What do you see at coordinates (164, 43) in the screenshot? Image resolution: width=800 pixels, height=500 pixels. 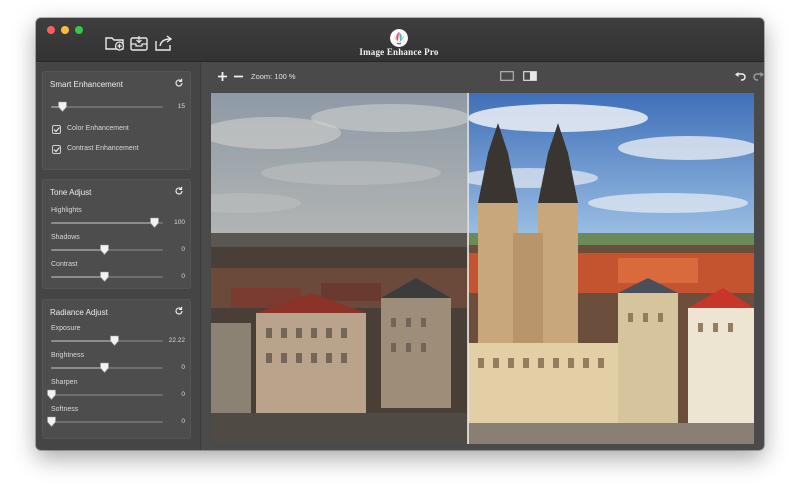 I see `share-export-icon` at bounding box center [164, 43].